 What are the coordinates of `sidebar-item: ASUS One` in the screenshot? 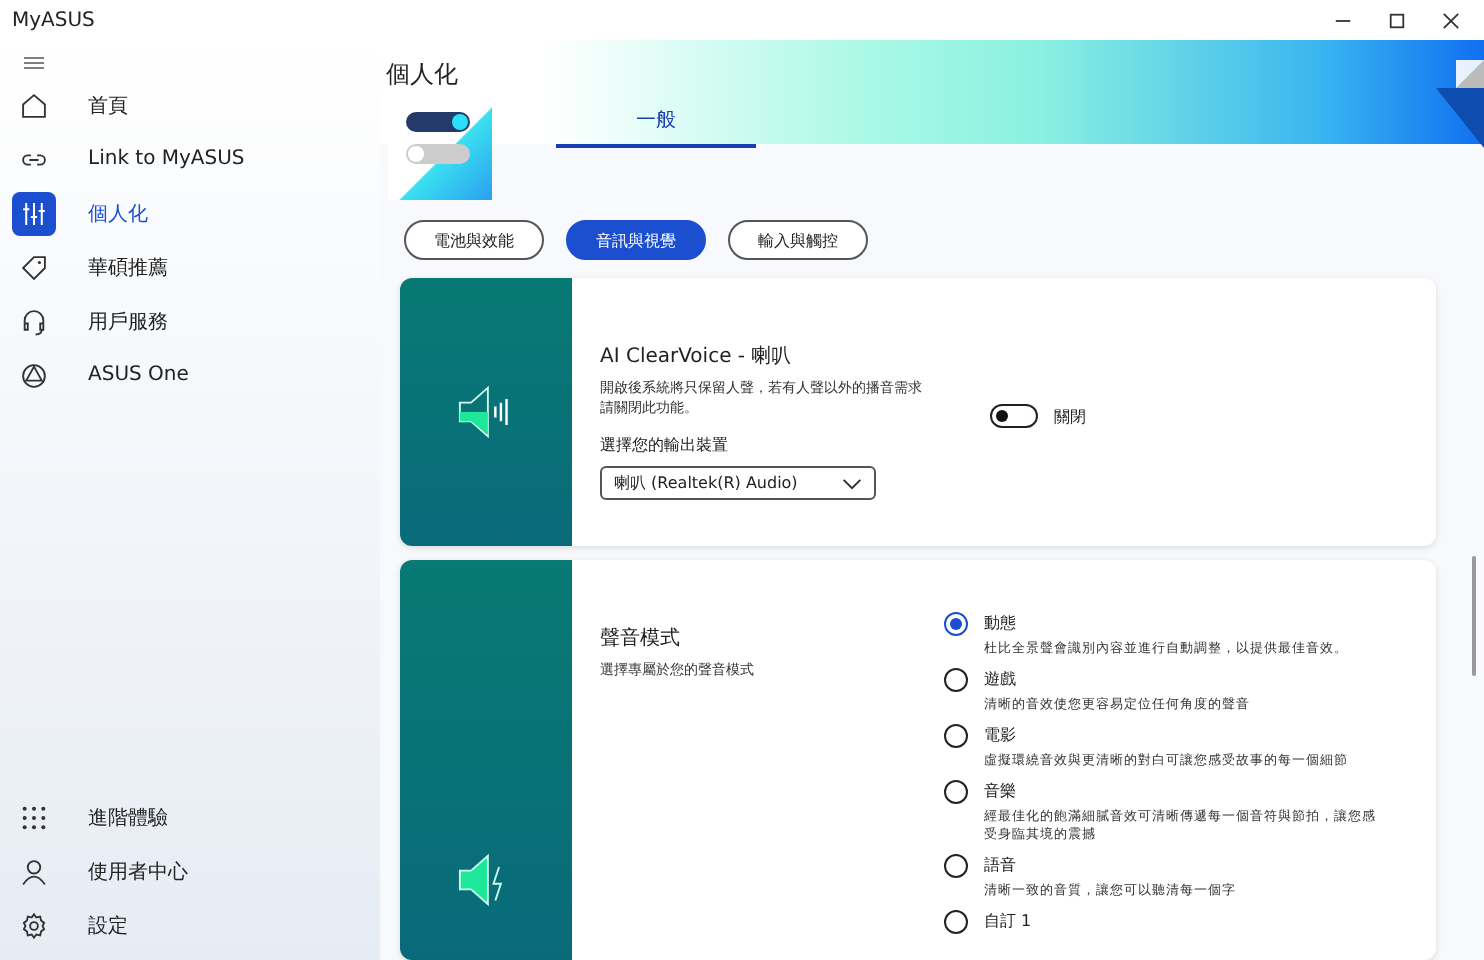 It's located at (196, 375).